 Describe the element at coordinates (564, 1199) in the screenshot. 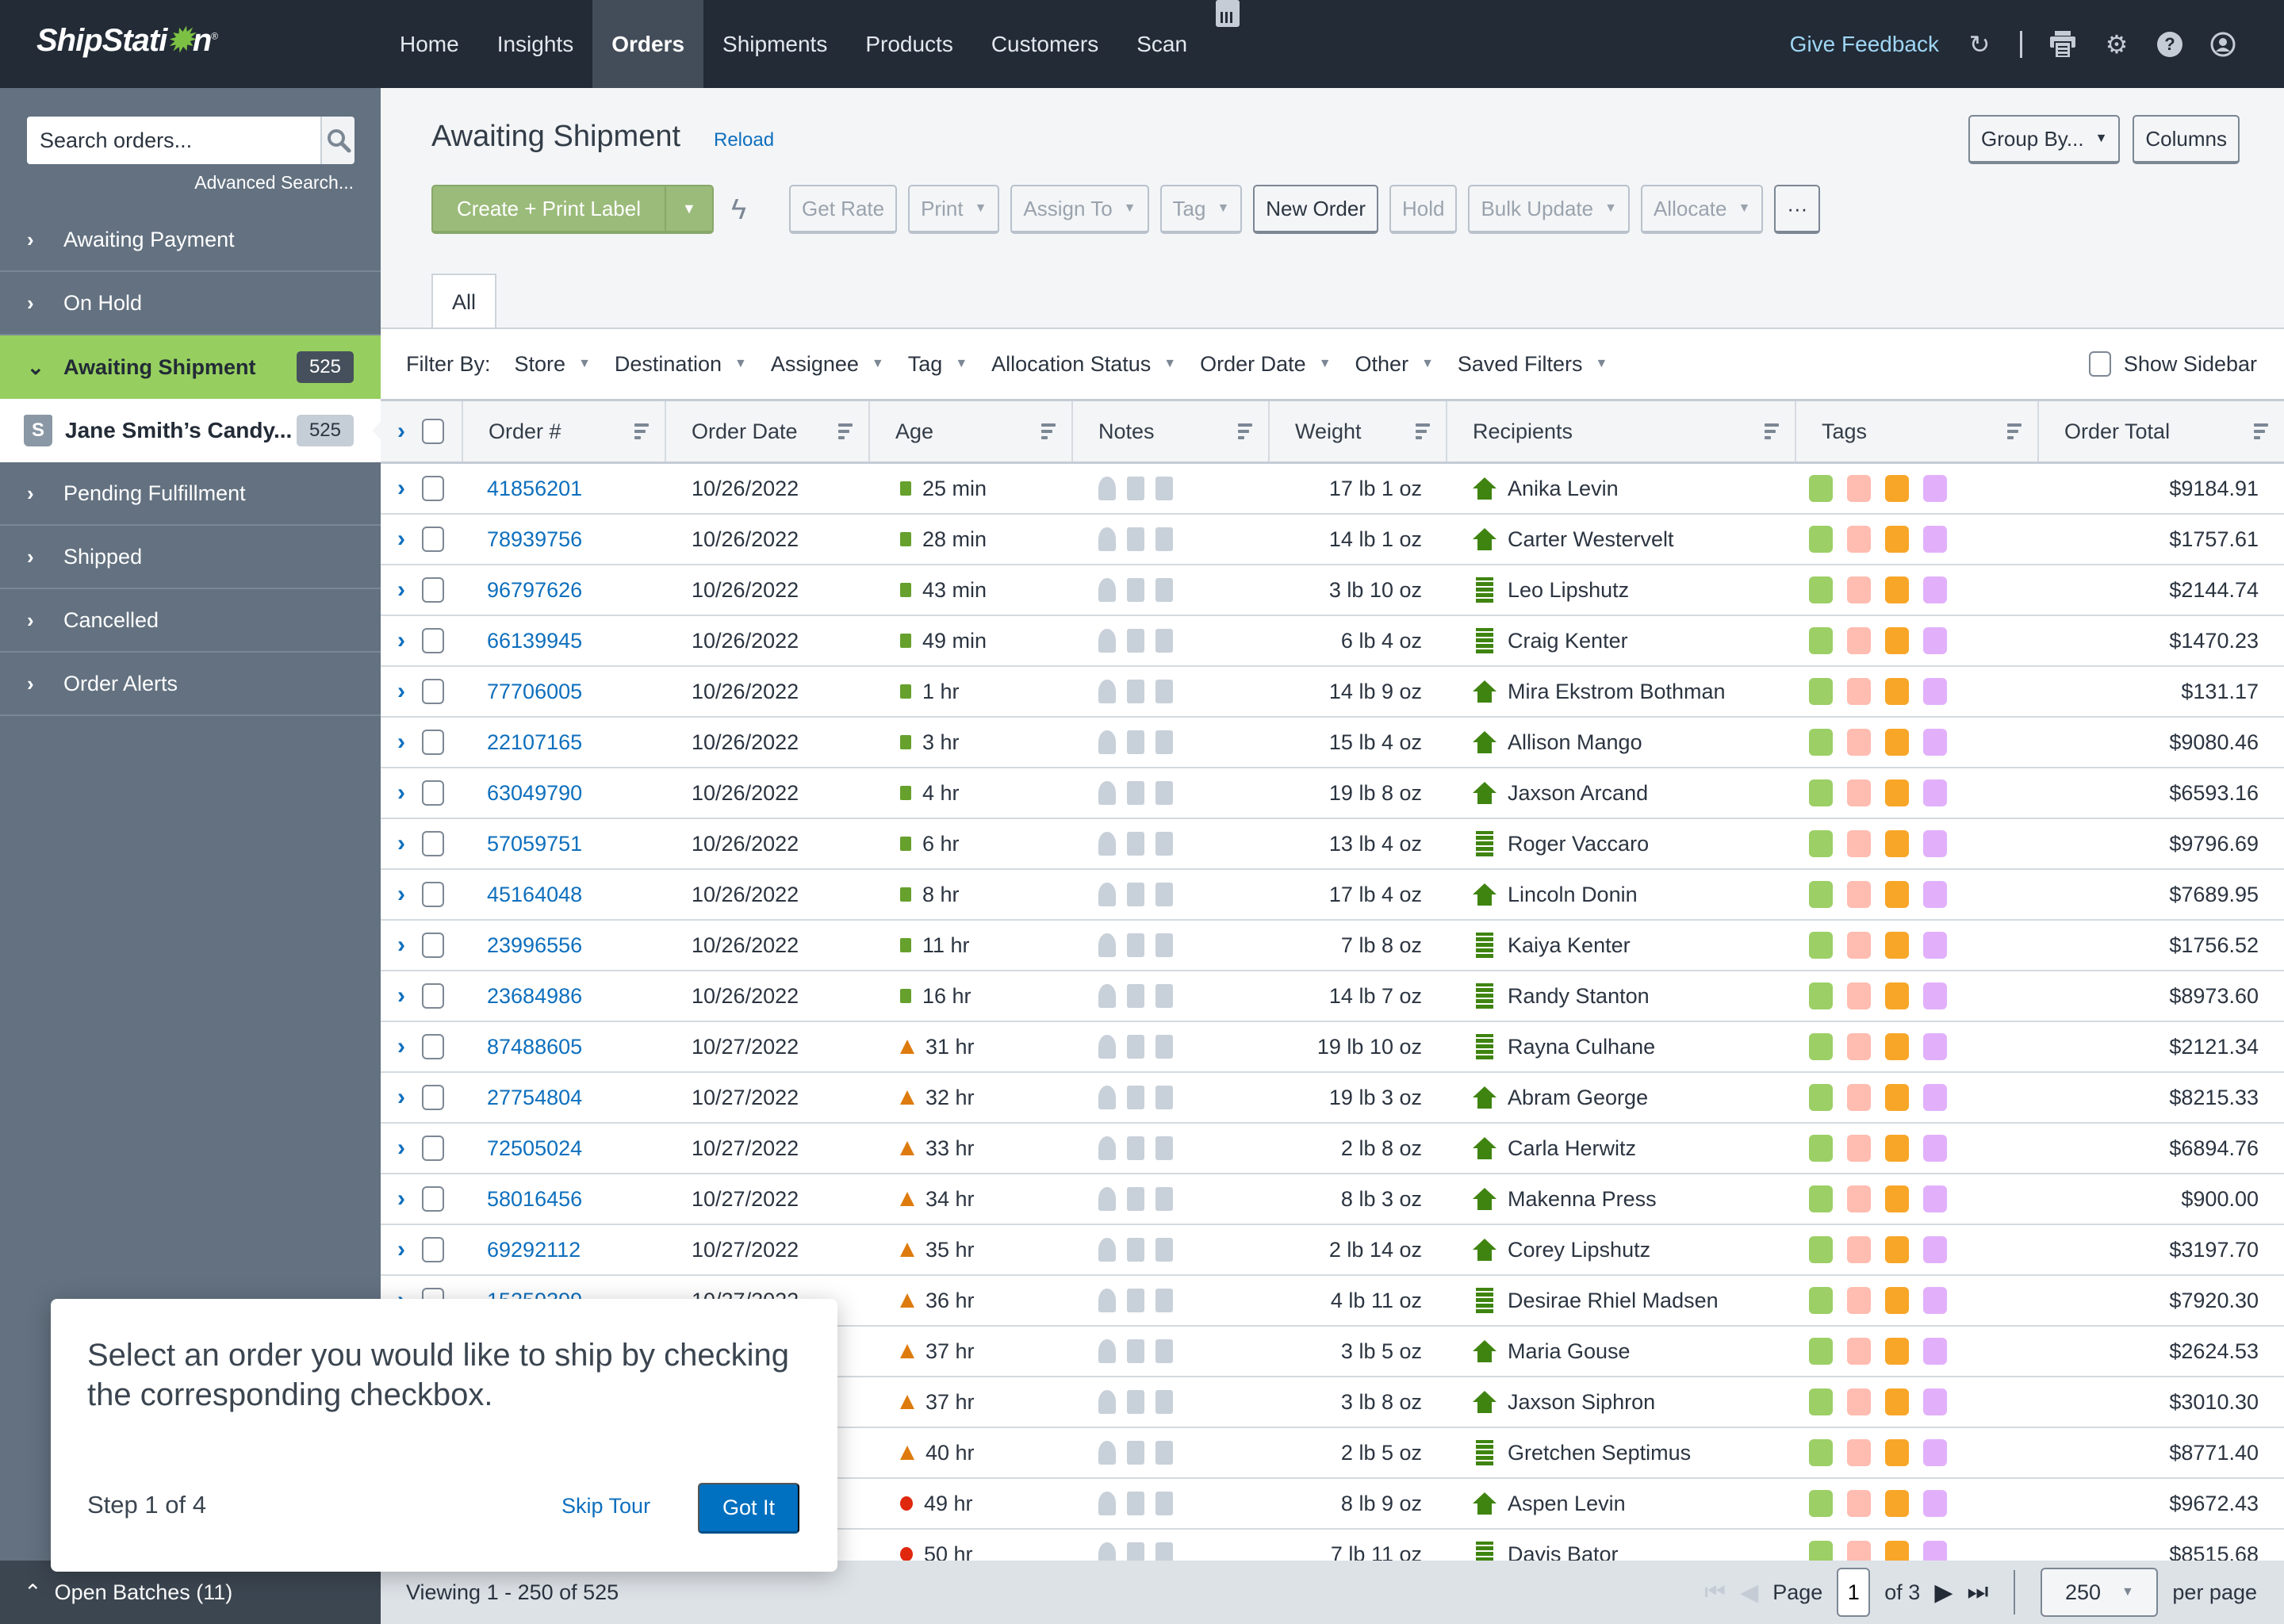

I see `order-number-link: 58016456` at that location.